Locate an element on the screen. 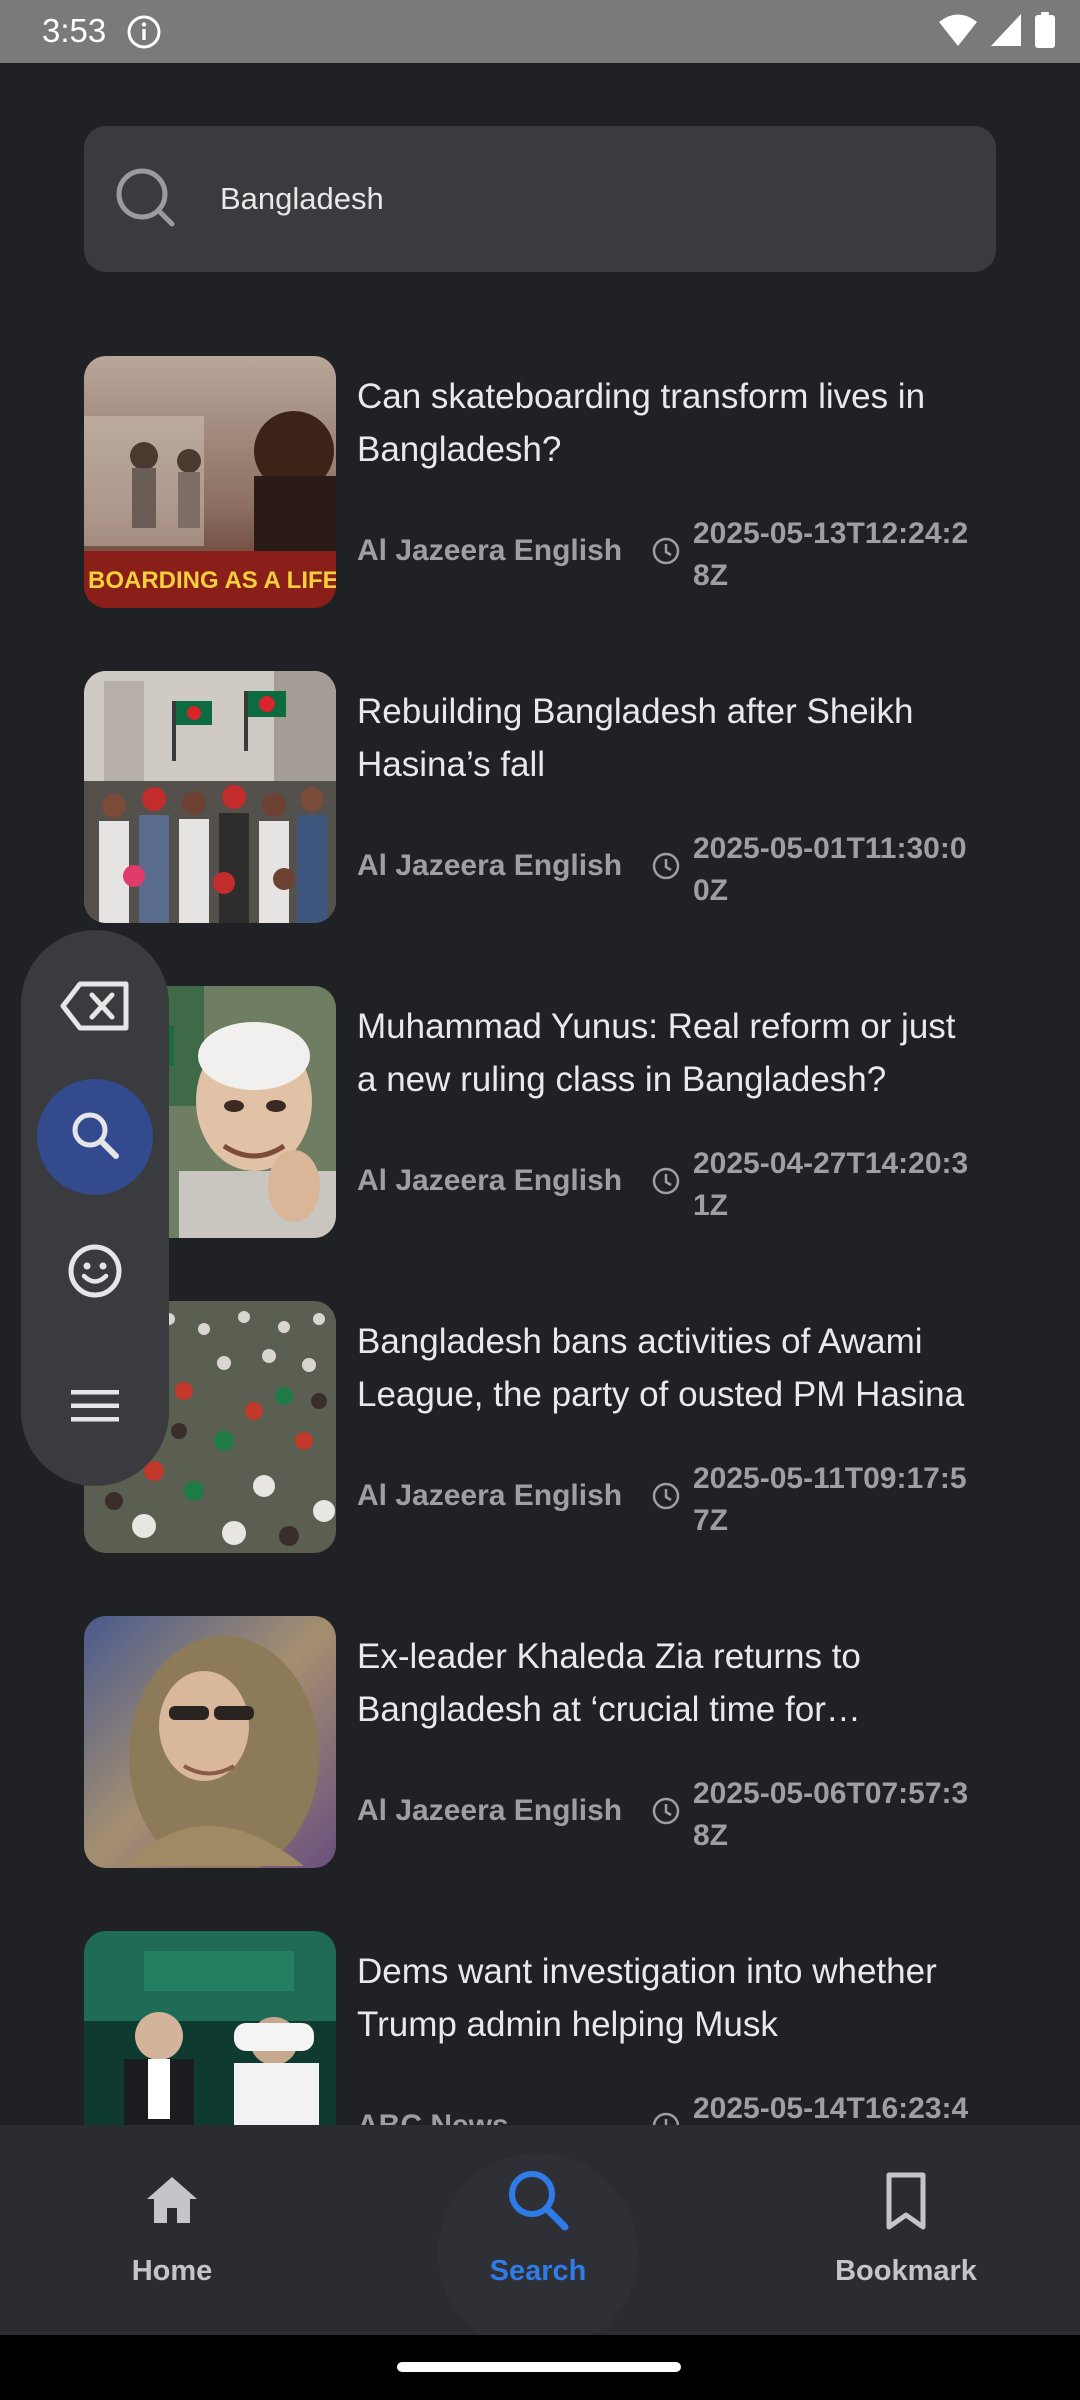 The height and width of the screenshot is (2400, 1080). search-input: Bangladesh is located at coordinates (302, 199).